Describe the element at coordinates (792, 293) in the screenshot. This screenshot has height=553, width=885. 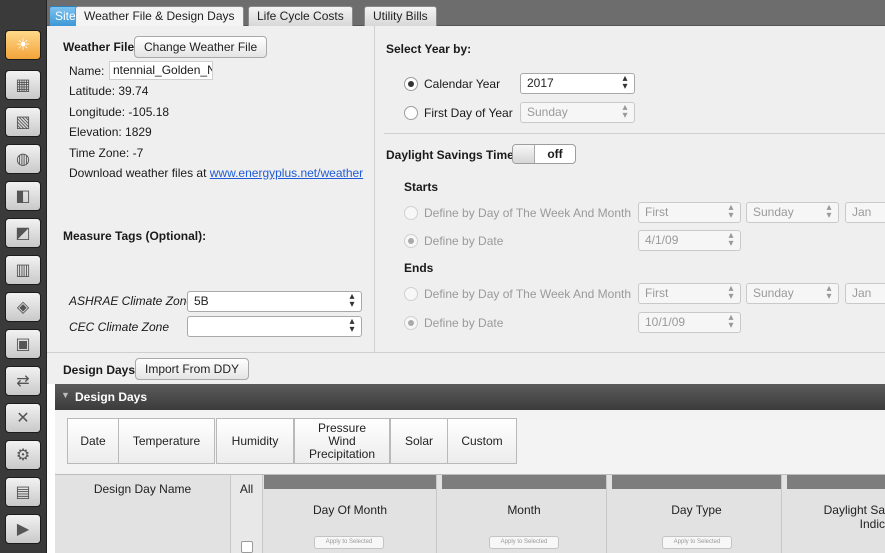
I see `end-day-select: Sunday ▴ ▾` at that location.